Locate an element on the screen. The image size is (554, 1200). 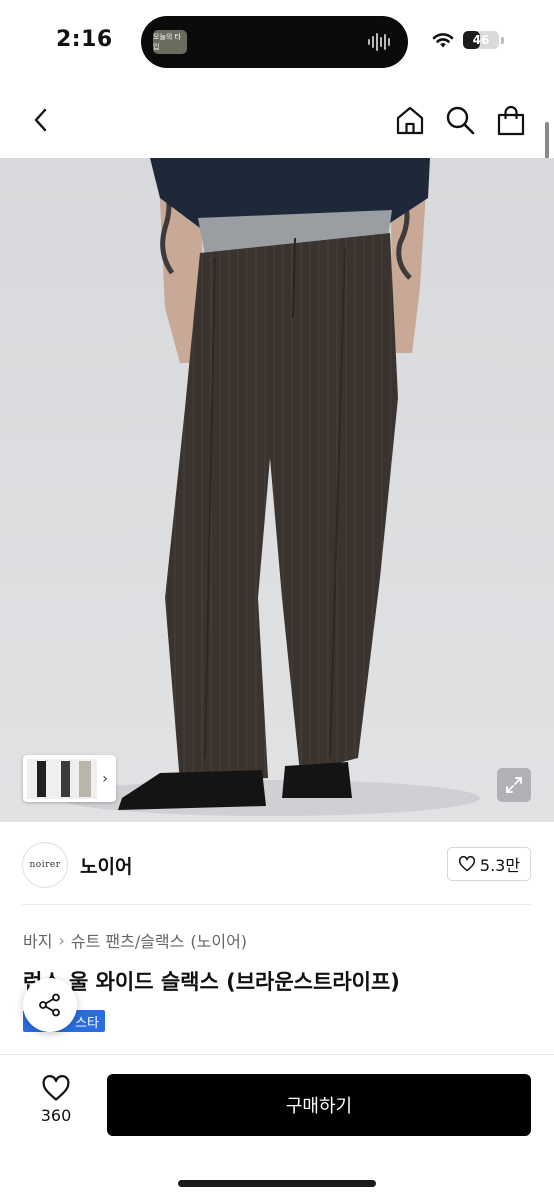
status-icons: 46 is located at coordinates (467, 40).